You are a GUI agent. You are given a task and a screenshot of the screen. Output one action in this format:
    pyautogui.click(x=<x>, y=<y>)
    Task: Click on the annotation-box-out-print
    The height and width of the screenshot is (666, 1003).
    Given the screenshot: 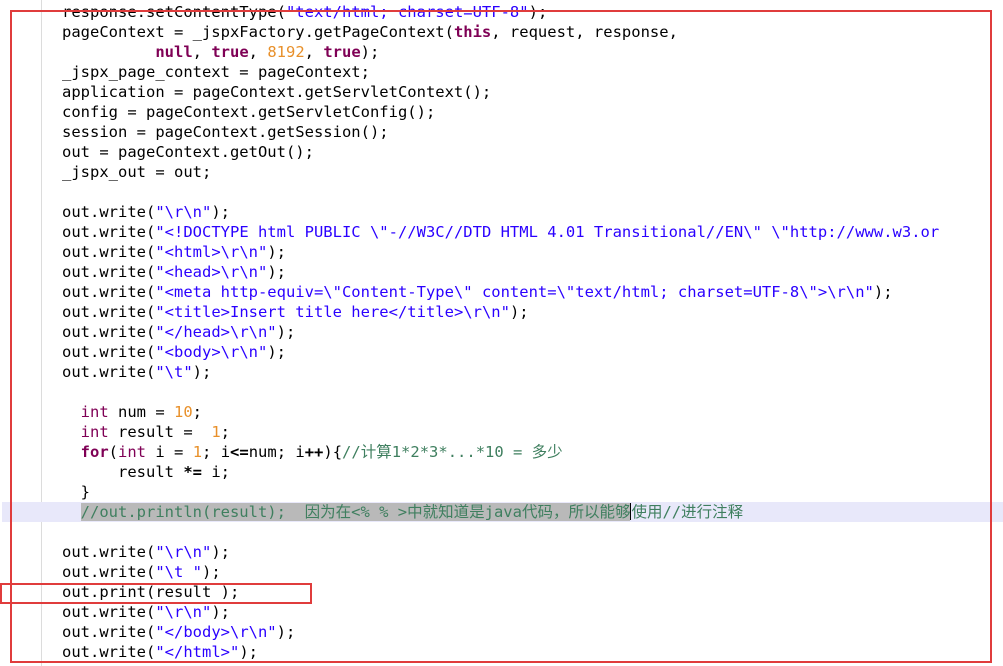 What is the action you would take?
    pyautogui.click(x=156, y=593)
    